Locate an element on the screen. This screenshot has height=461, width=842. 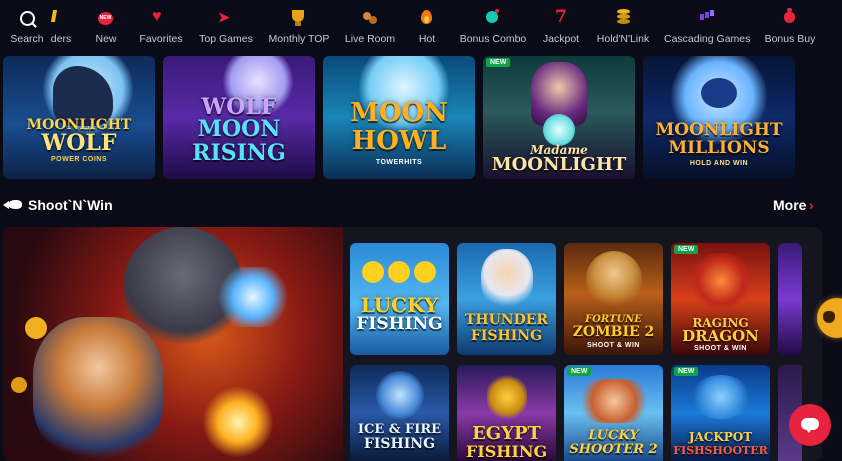
game-tile-lucky-fishing: LUCKY FISHING is located at coordinates (399, 299).